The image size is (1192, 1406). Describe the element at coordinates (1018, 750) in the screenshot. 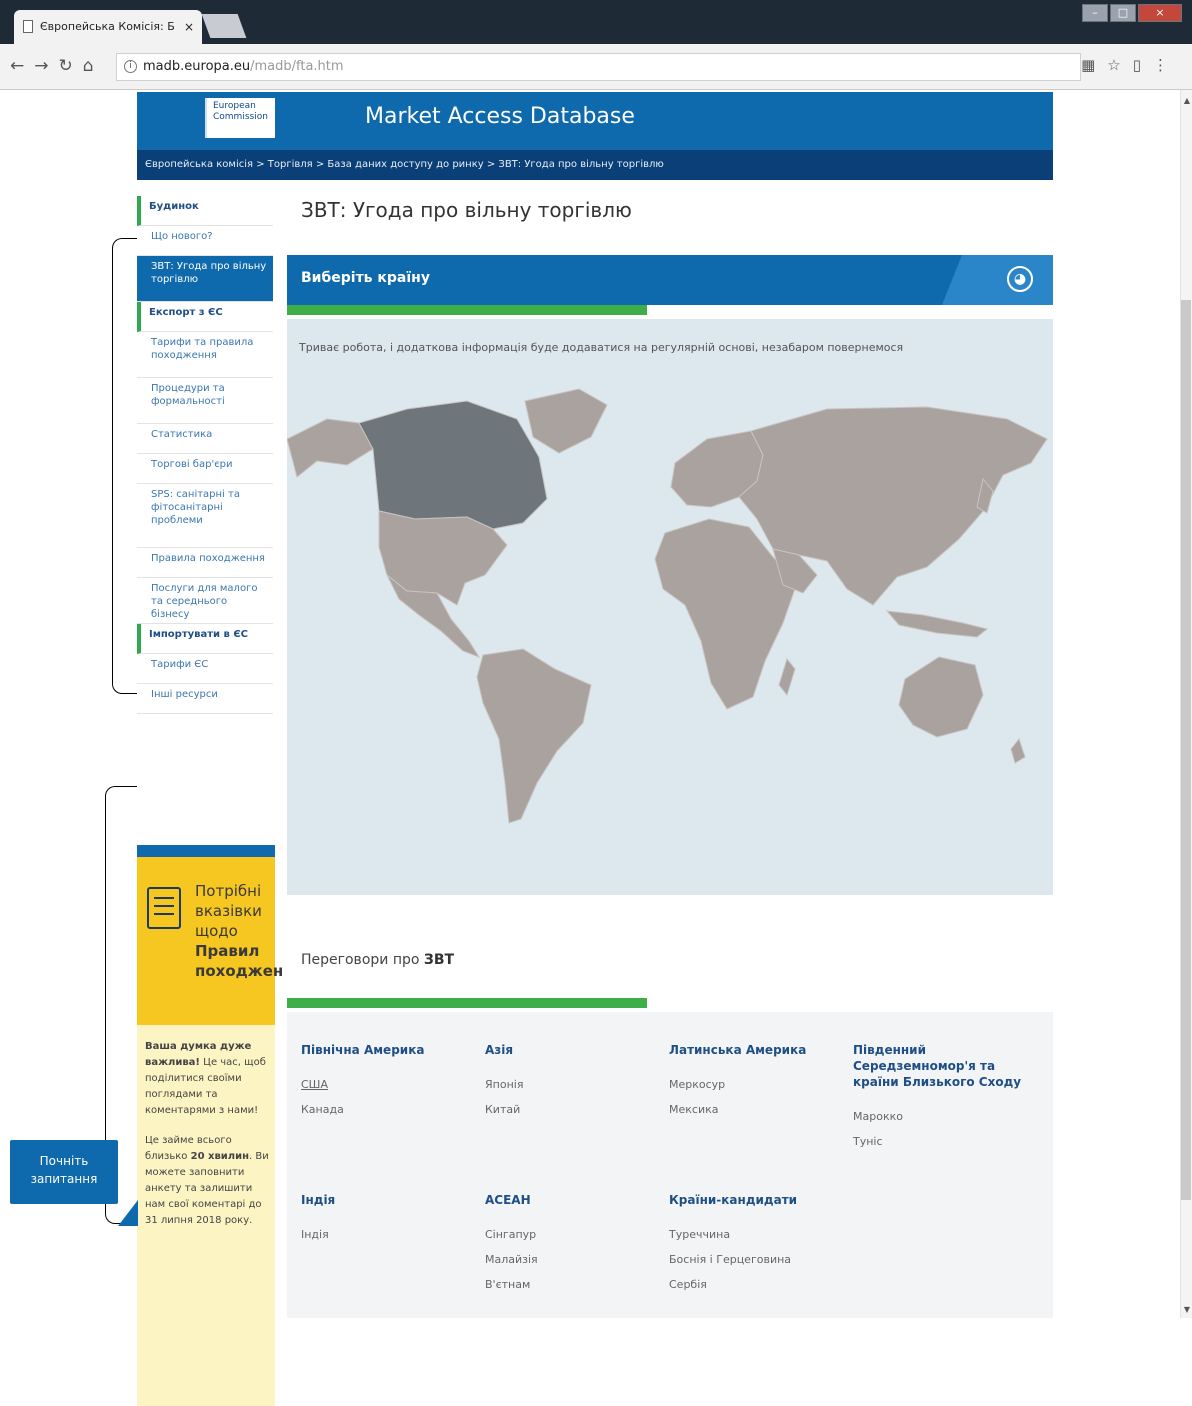

I see `map-new-zealand` at that location.